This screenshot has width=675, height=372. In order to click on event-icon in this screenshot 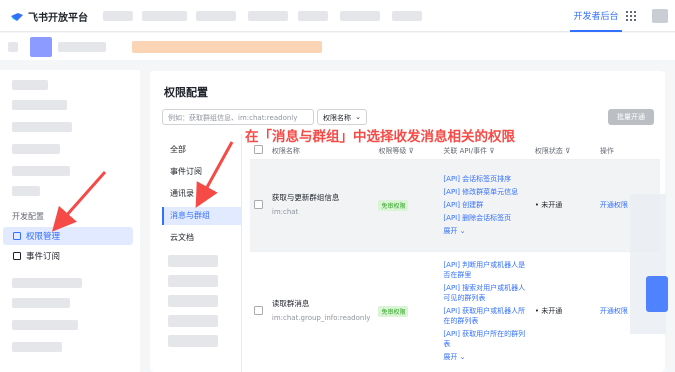, I will do `click(17, 256)`.